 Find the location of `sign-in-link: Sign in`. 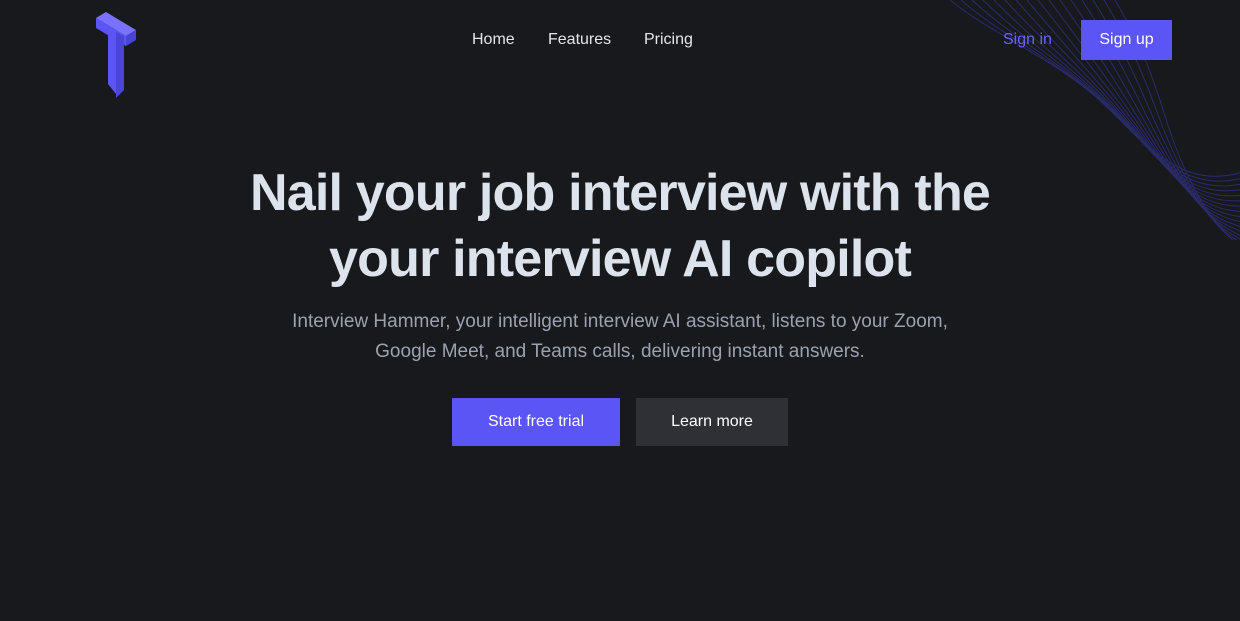

sign-in-link: Sign in is located at coordinates (1027, 40).